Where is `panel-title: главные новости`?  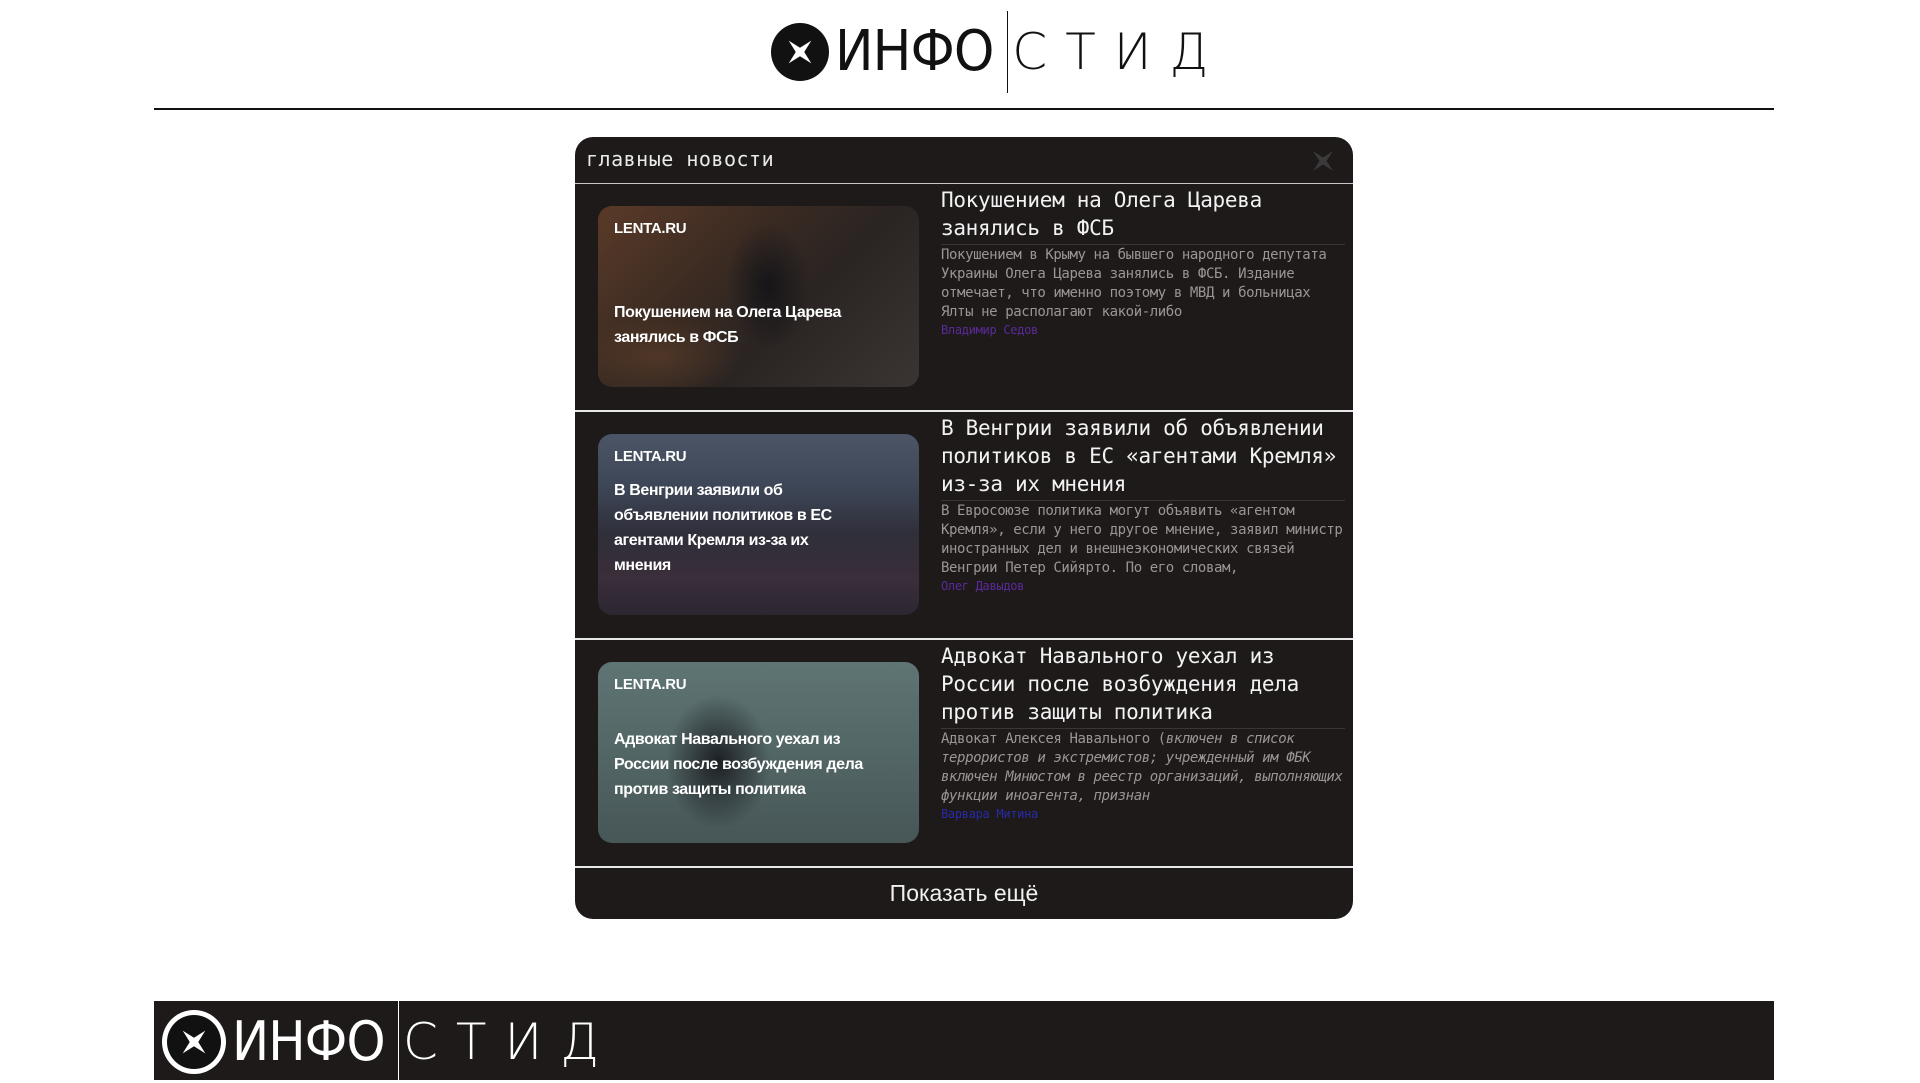
panel-title: главные новости is located at coordinates (680, 159).